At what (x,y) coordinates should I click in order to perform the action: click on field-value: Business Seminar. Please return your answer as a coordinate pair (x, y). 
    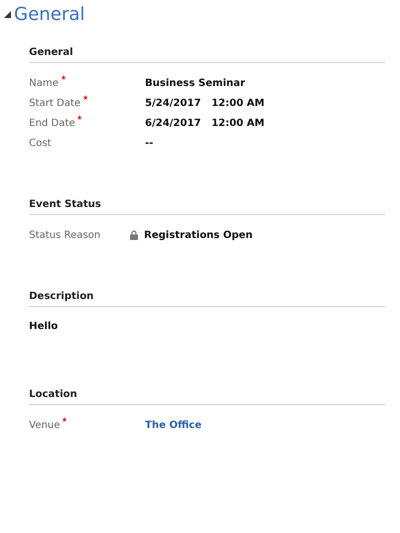
    Looking at the image, I should click on (195, 83).